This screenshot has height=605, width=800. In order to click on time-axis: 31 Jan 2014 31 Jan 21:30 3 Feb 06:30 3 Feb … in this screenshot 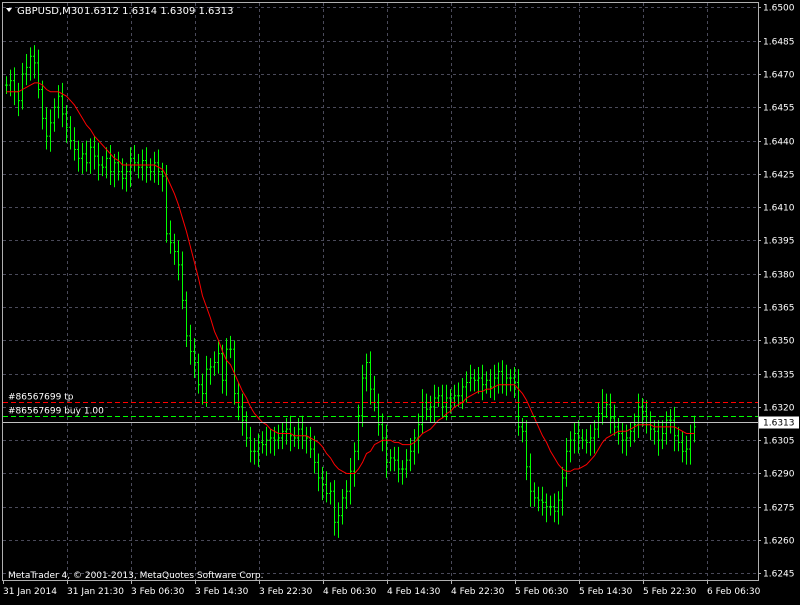, I will do `click(382, 588)`.